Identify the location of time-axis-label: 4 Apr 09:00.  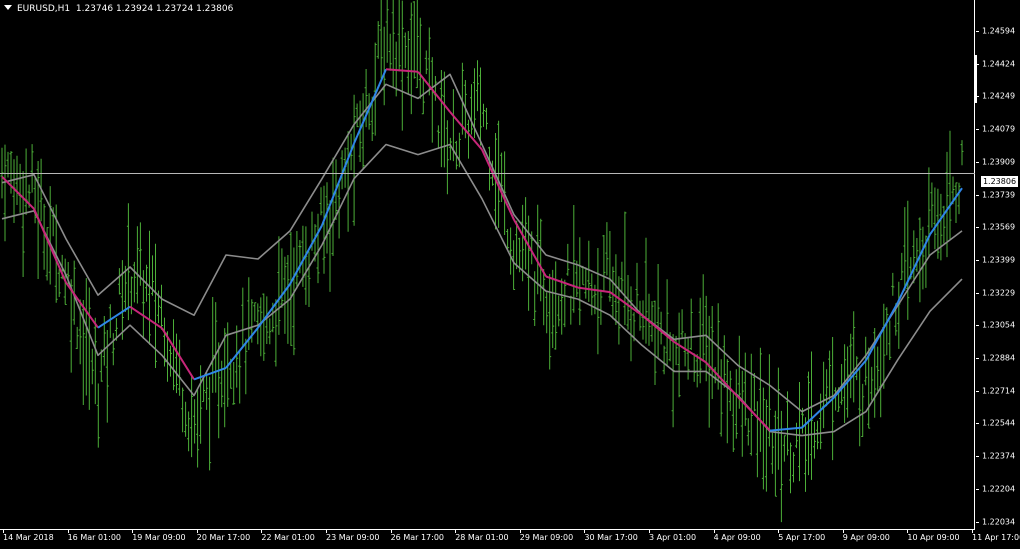
(737, 537).